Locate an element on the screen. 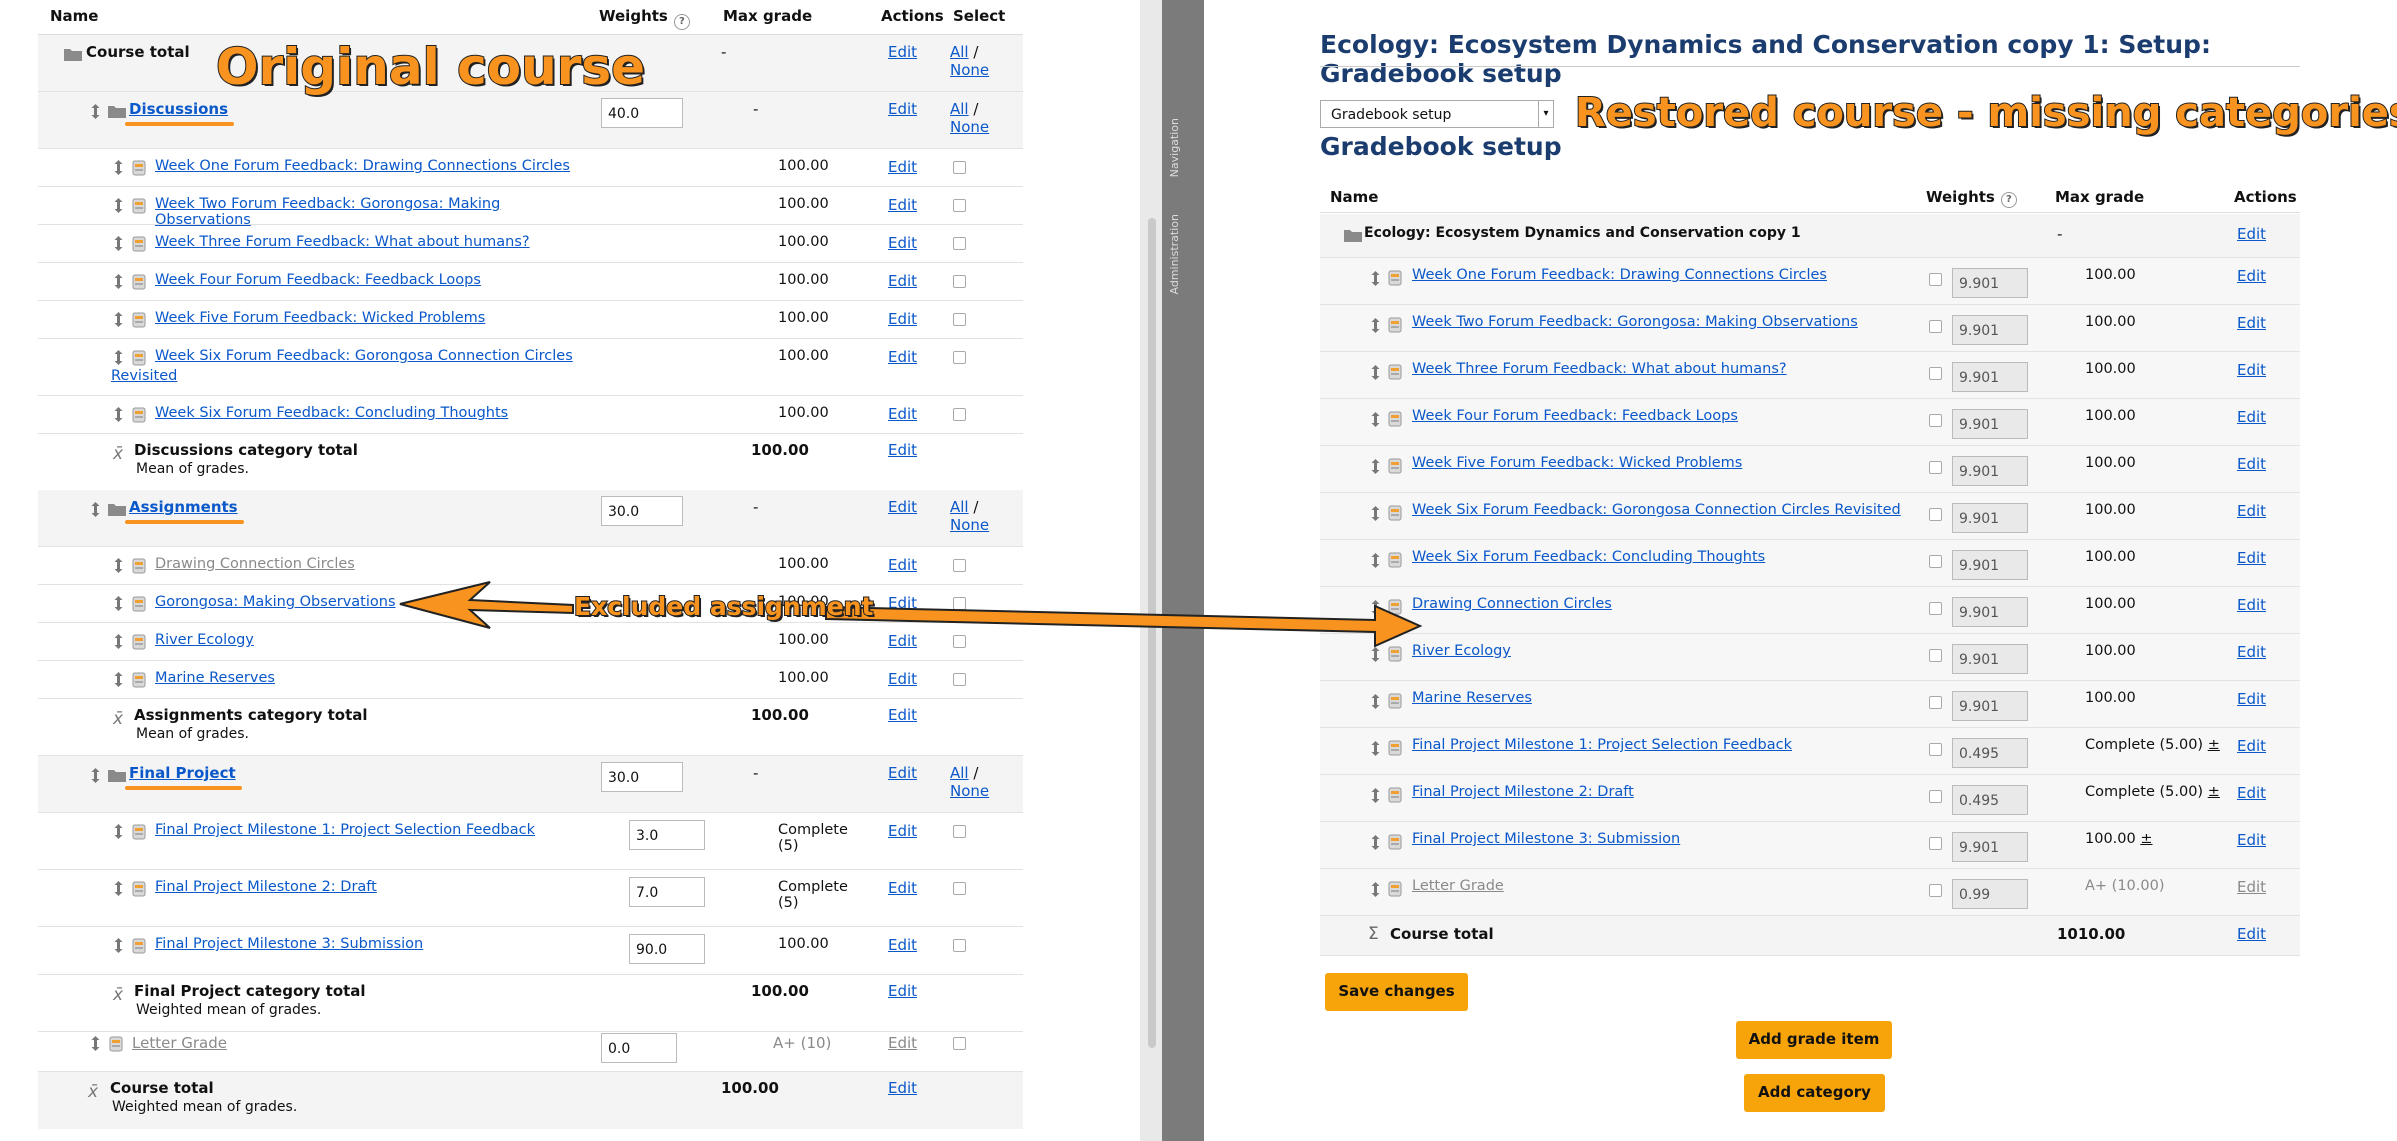 The image size is (2397, 1141). item-weight-input: 0.495 is located at coordinates (1990, 800).